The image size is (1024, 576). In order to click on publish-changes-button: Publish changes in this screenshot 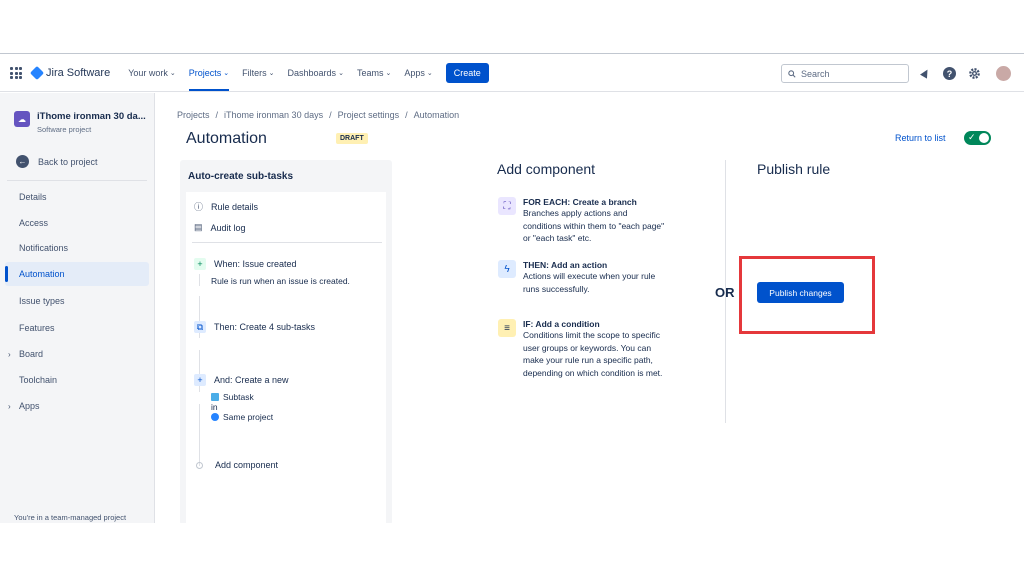, I will do `click(800, 292)`.